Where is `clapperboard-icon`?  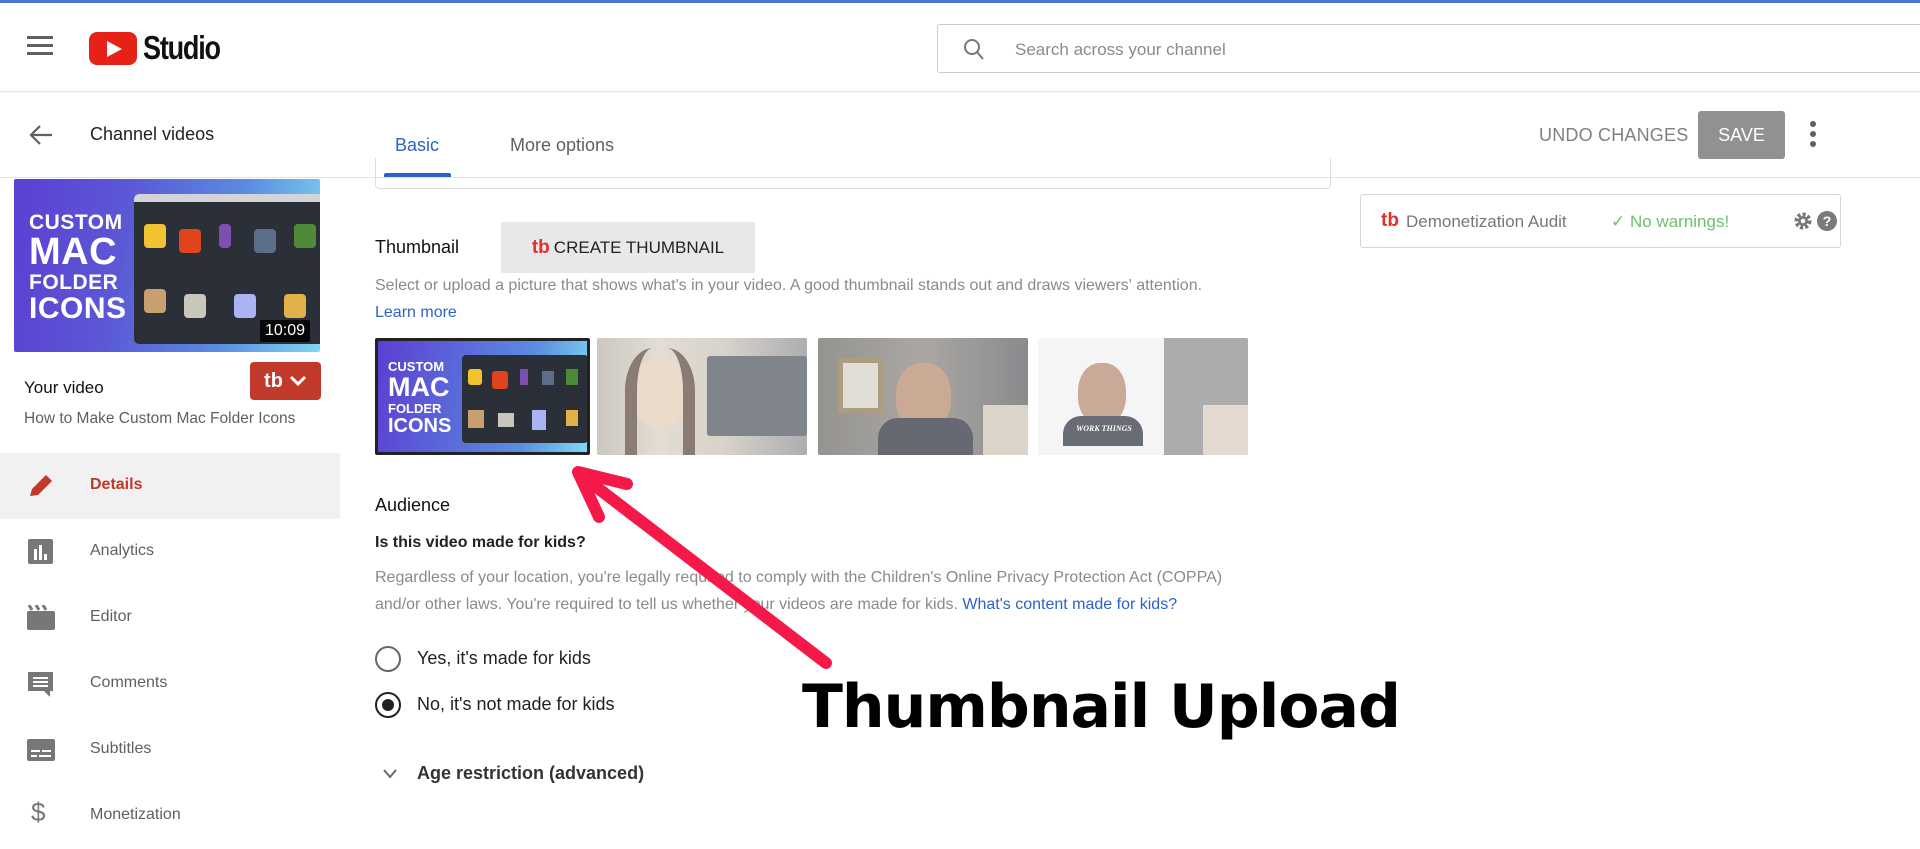
clapperboard-icon is located at coordinates (41, 617).